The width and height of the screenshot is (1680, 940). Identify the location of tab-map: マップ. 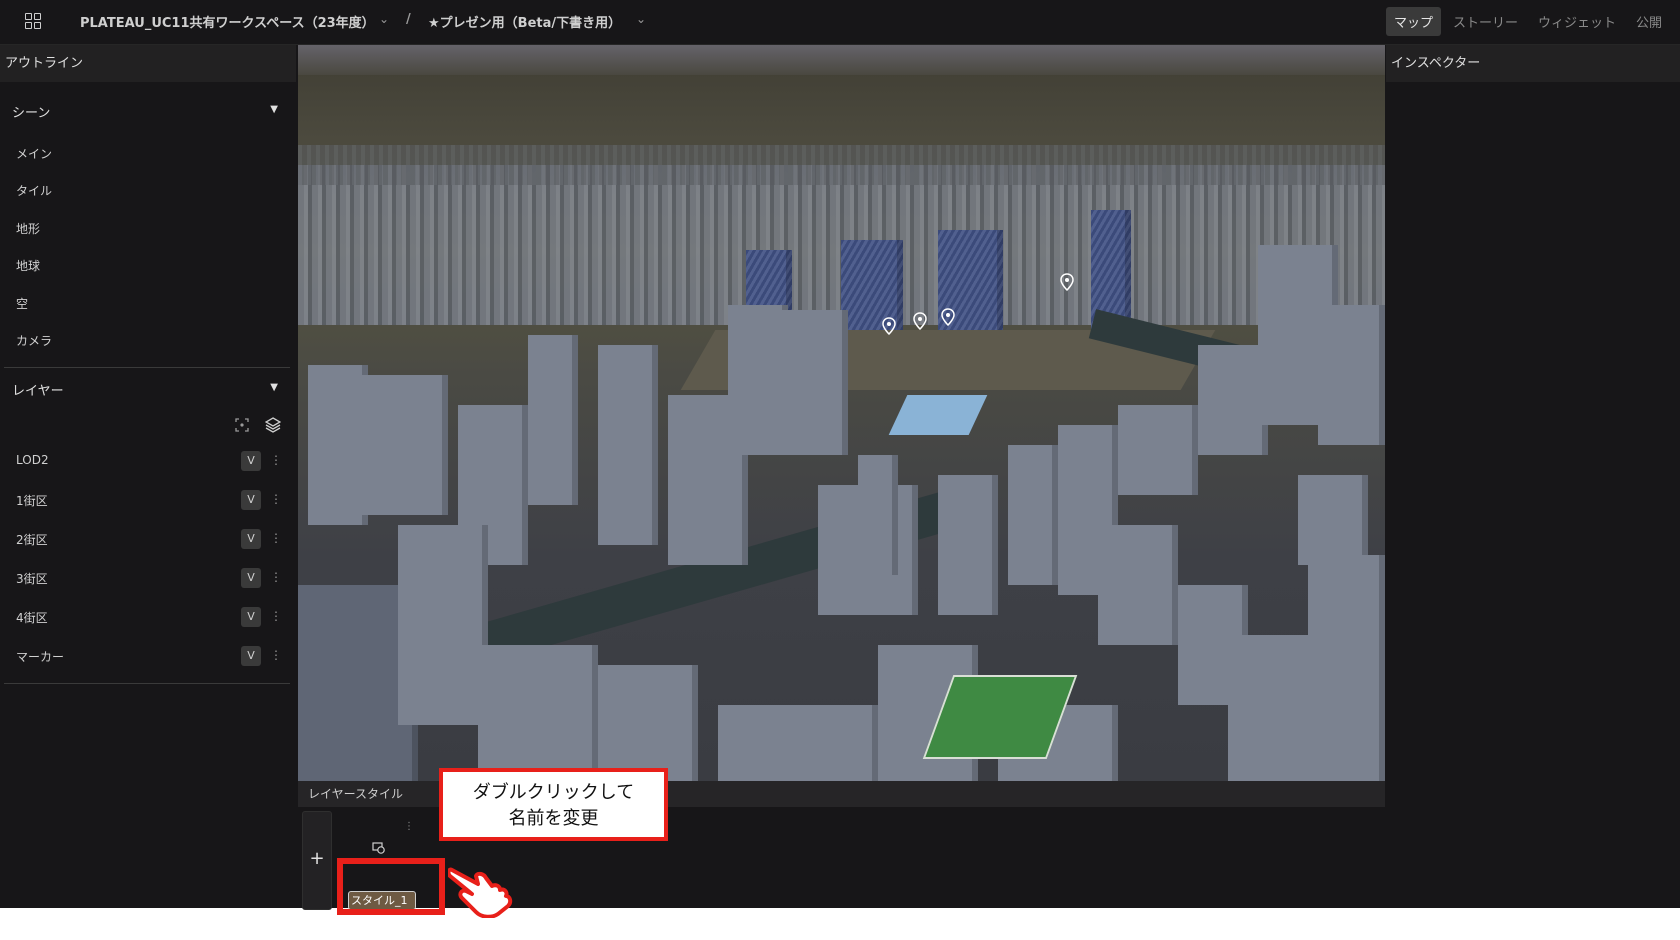
(1413, 21).